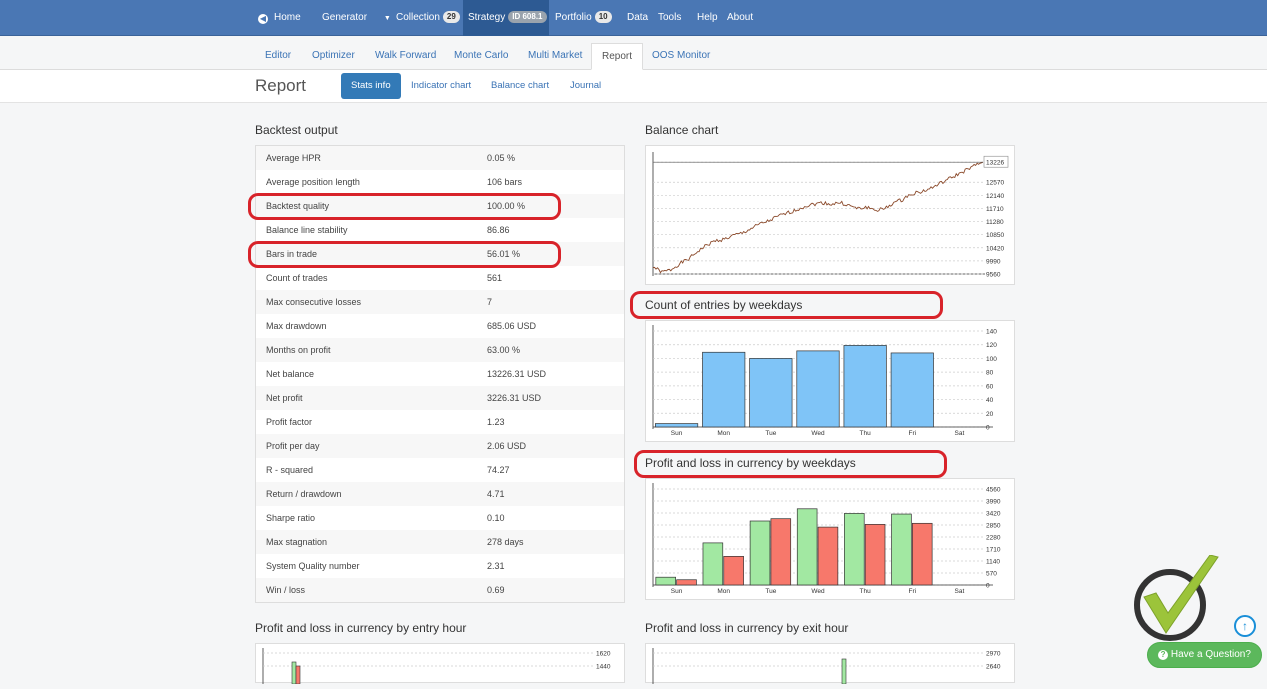 Image resolution: width=1267 pixels, height=689 pixels. I want to click on stat-row: Net balance 13226.31 USD, so click(440, 374).